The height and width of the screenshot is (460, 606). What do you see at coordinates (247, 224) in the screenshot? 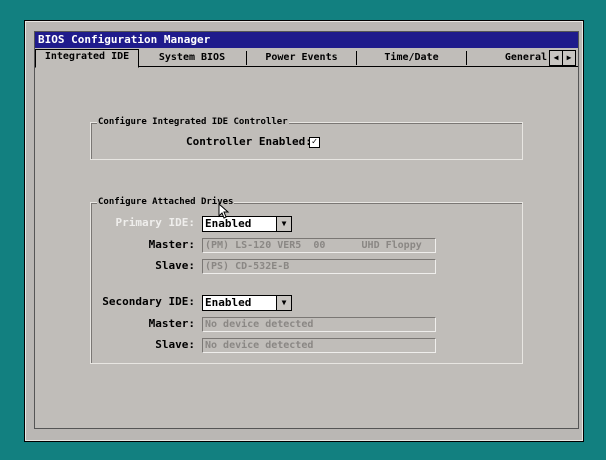
I see `primary-ide-select: Enabled ▼` at bounding box center [247, 224].